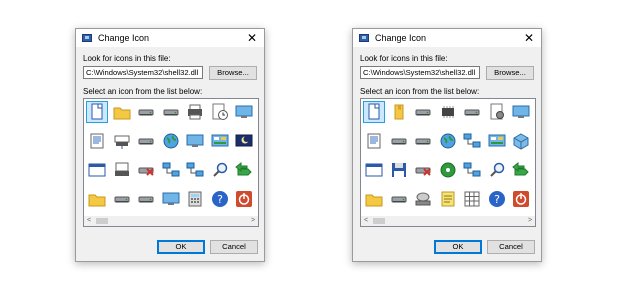 This screenshot has width=620, height=294. Describe the element at coordinates (220, 112) in the screenshot. I see `clock-icon` at that location.